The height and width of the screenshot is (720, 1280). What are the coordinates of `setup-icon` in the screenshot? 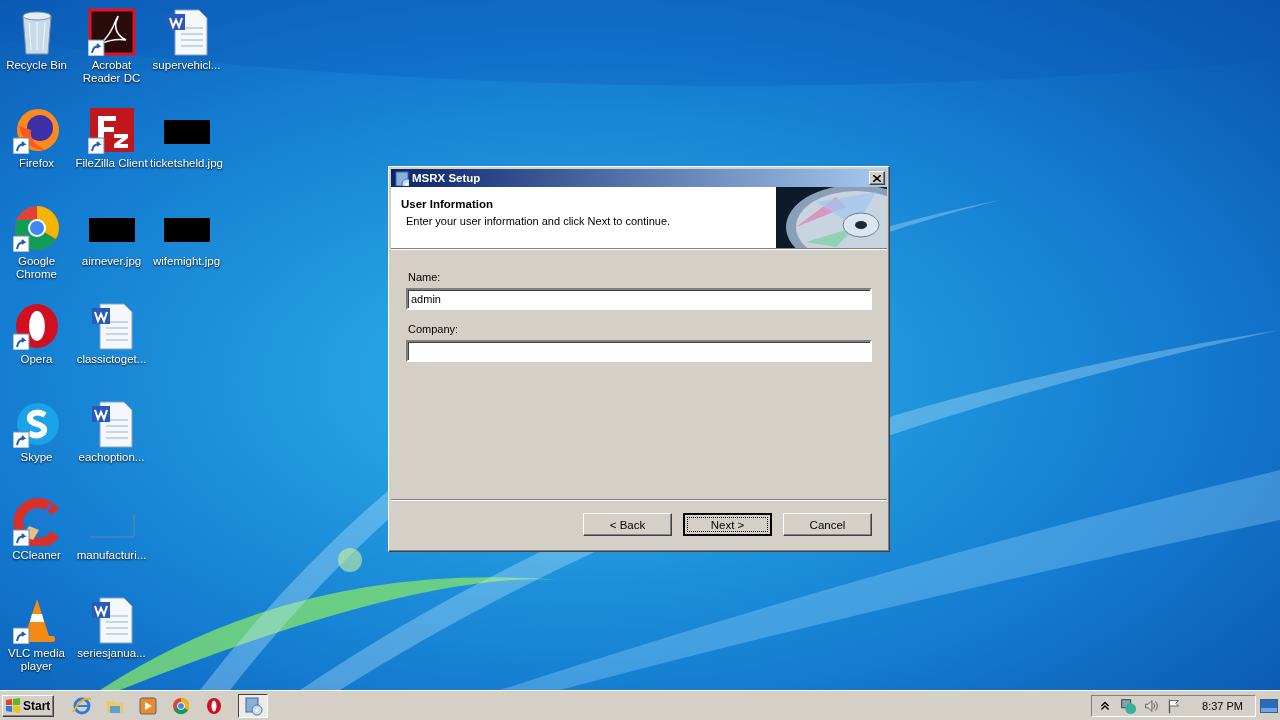 It's located at (253, 705).